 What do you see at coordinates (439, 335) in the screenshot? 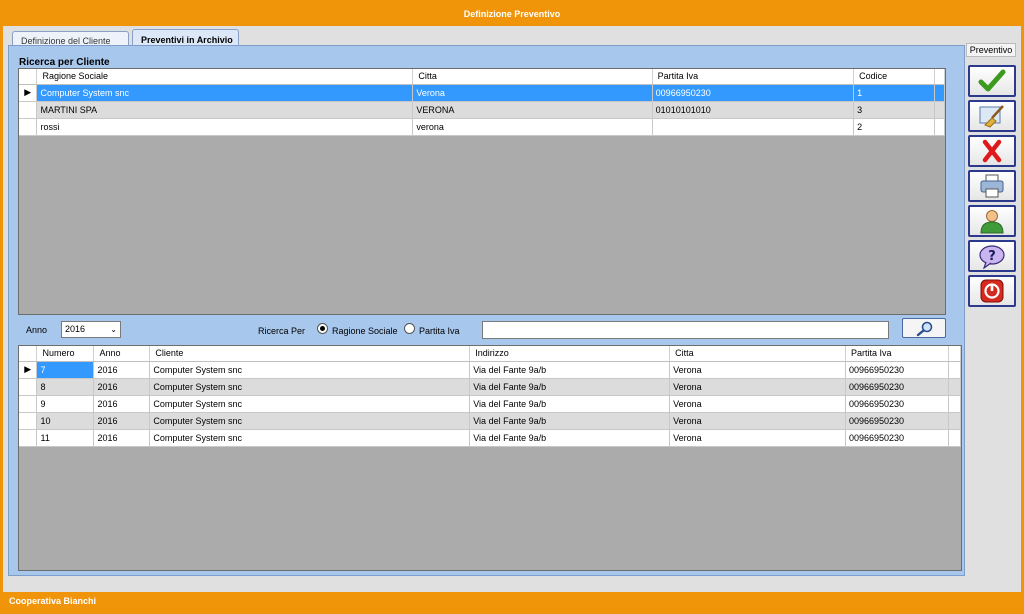
I see `radio-partita-iva-label: Partita Iva` at bounding box center [439, 335].